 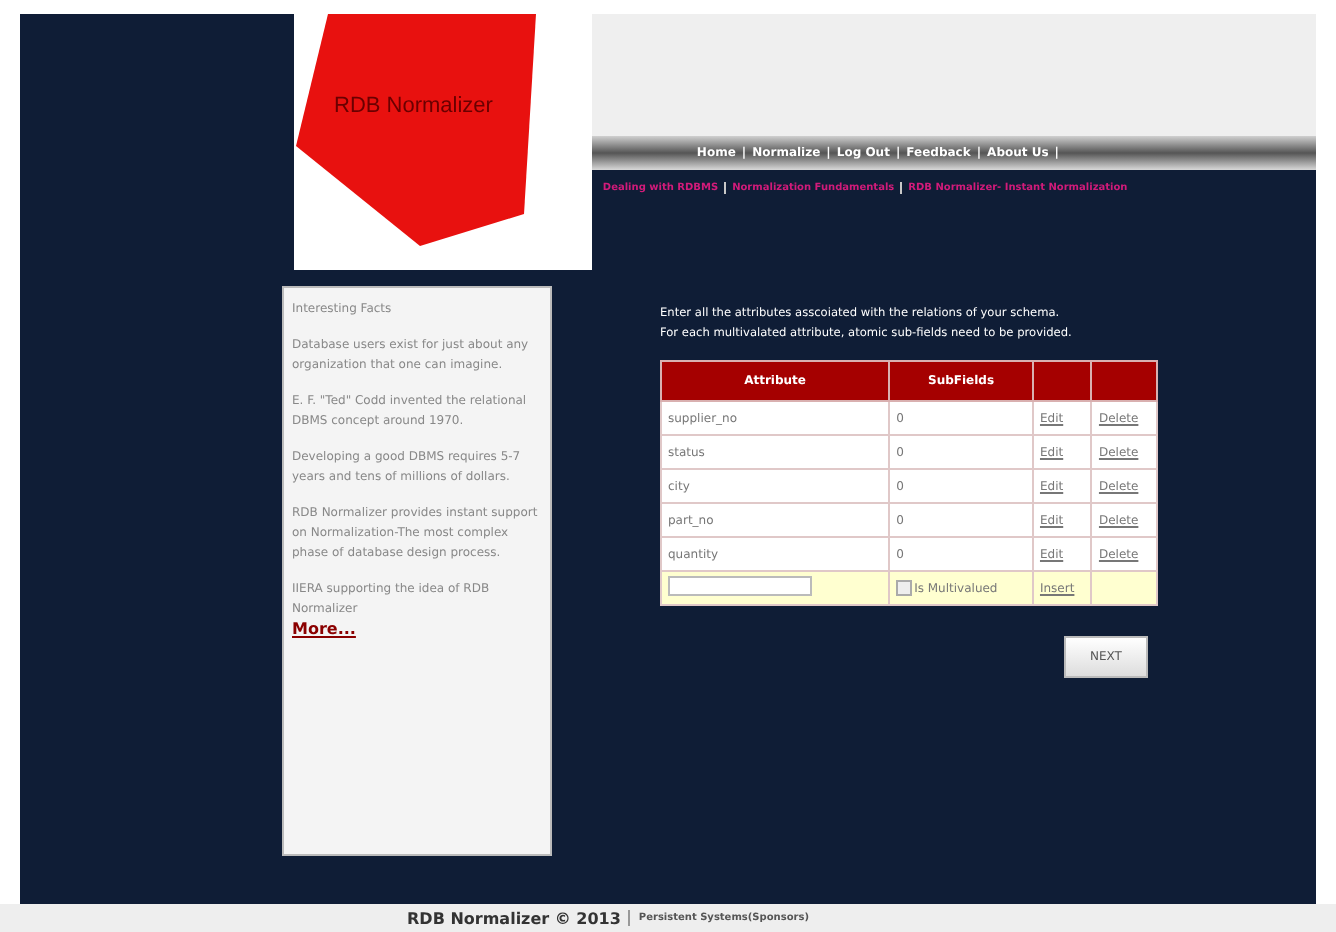 I want to click on attribute-input, so click(x=740, y=586).